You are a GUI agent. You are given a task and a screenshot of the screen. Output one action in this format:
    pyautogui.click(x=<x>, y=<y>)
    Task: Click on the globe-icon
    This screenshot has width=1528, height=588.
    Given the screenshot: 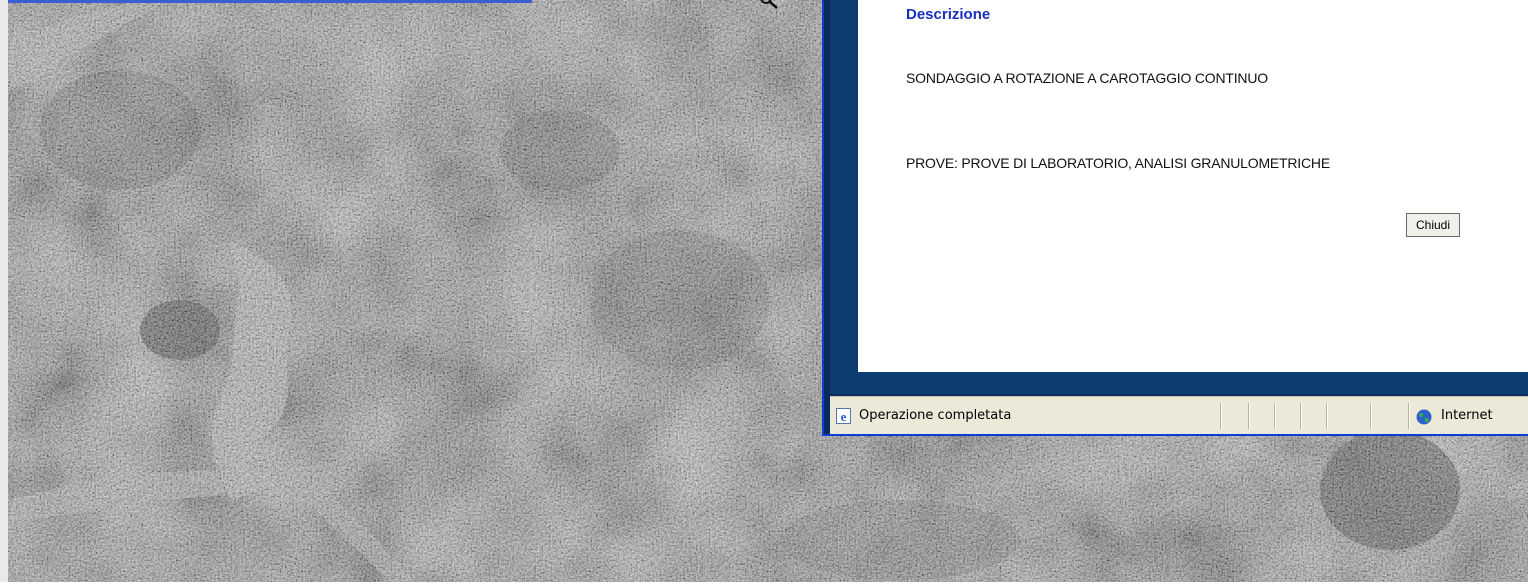 What is the action you would take?
    pyautogui.click(x=1424, y=417)
    